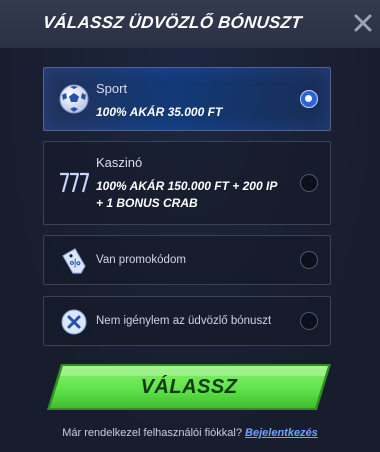 This screenshot has width=380, height=452. Describe the element at coordinates (187, 260) in the screenshot. I see `option-promo-code: % Van promokódom` at that location.